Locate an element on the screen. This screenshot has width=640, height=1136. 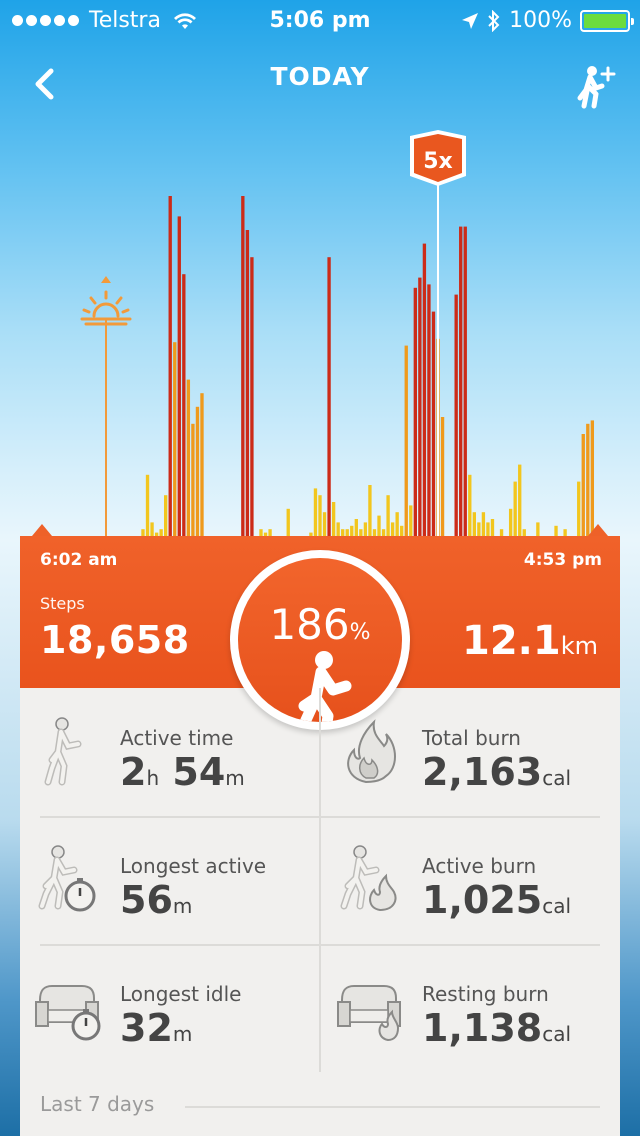
stat-label: Active time is located at coordinates (177, 738).